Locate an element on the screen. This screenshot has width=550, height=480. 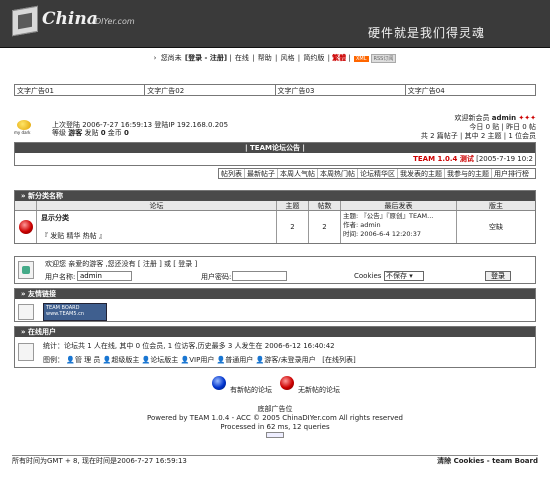
teamboard-banner: TEAM BOARD www.TEAM5.cn is located at coordinates (75, 312).